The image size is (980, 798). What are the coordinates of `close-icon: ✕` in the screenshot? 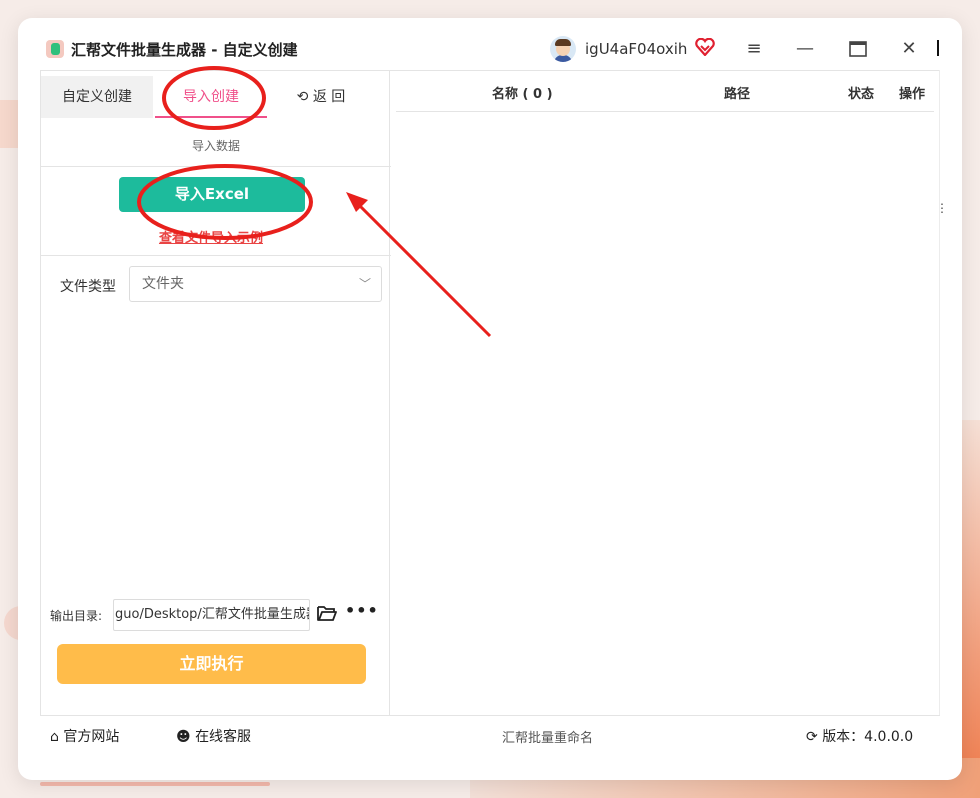 It's located at (909, 49).